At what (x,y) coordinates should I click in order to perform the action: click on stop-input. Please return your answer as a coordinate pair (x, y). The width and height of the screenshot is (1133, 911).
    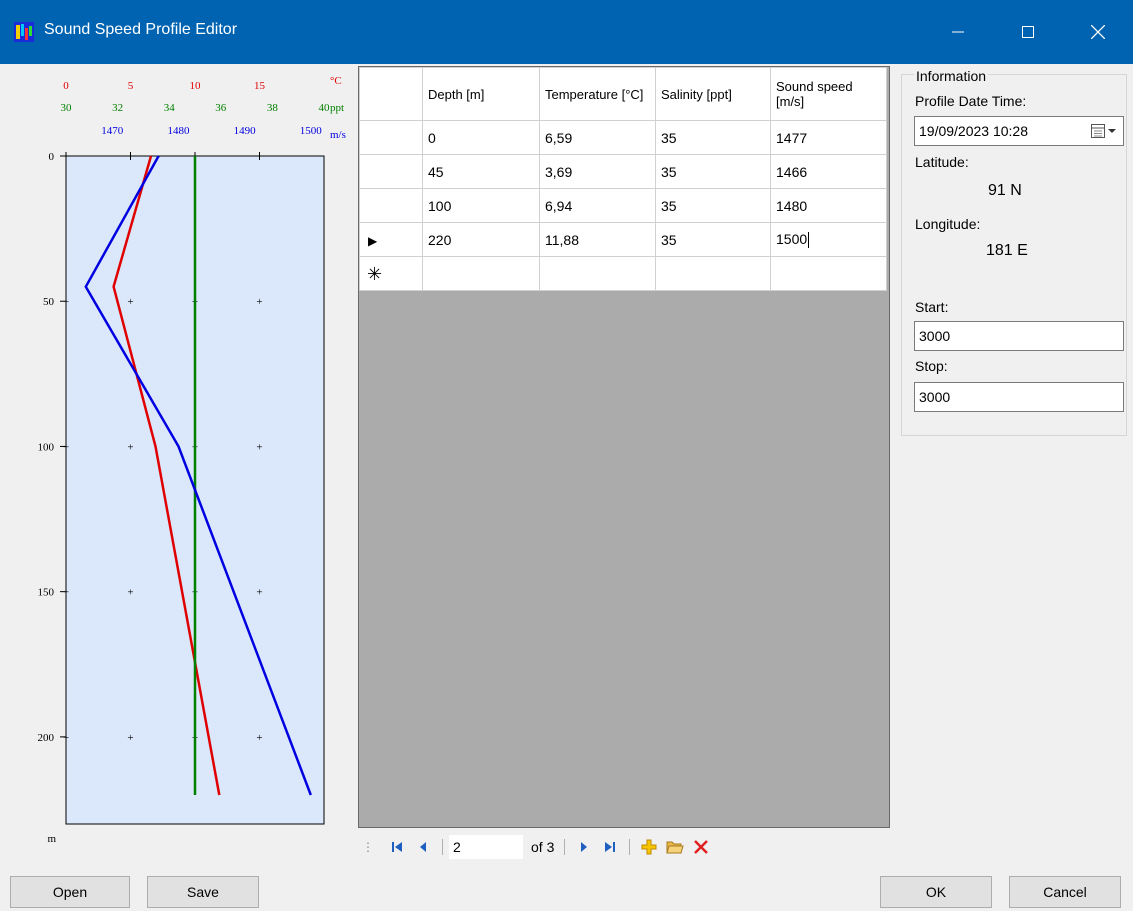
    Looking at the image, I should click on (1019, 397).